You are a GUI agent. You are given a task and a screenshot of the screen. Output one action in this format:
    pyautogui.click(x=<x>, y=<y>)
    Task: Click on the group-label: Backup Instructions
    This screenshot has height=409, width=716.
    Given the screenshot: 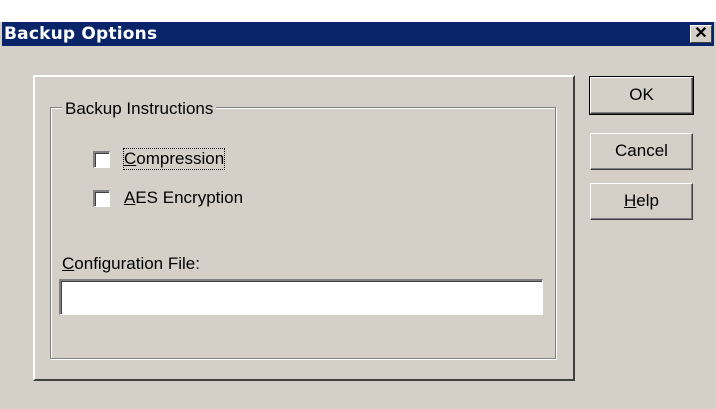 What is the action you would take?
    pyautogui.click(x=139, y=109)
    